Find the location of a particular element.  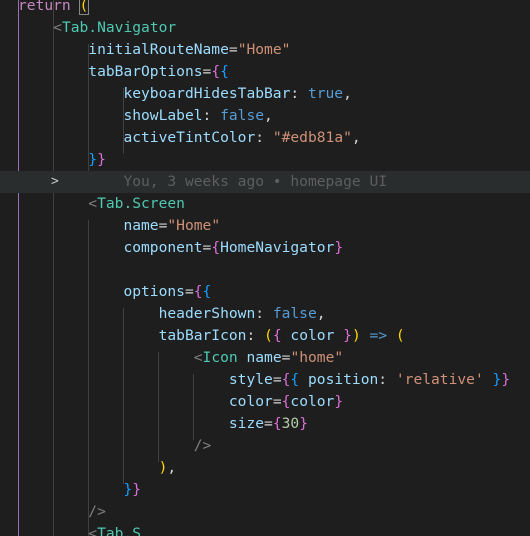

code-token: => is located at coordinates (378, 335).